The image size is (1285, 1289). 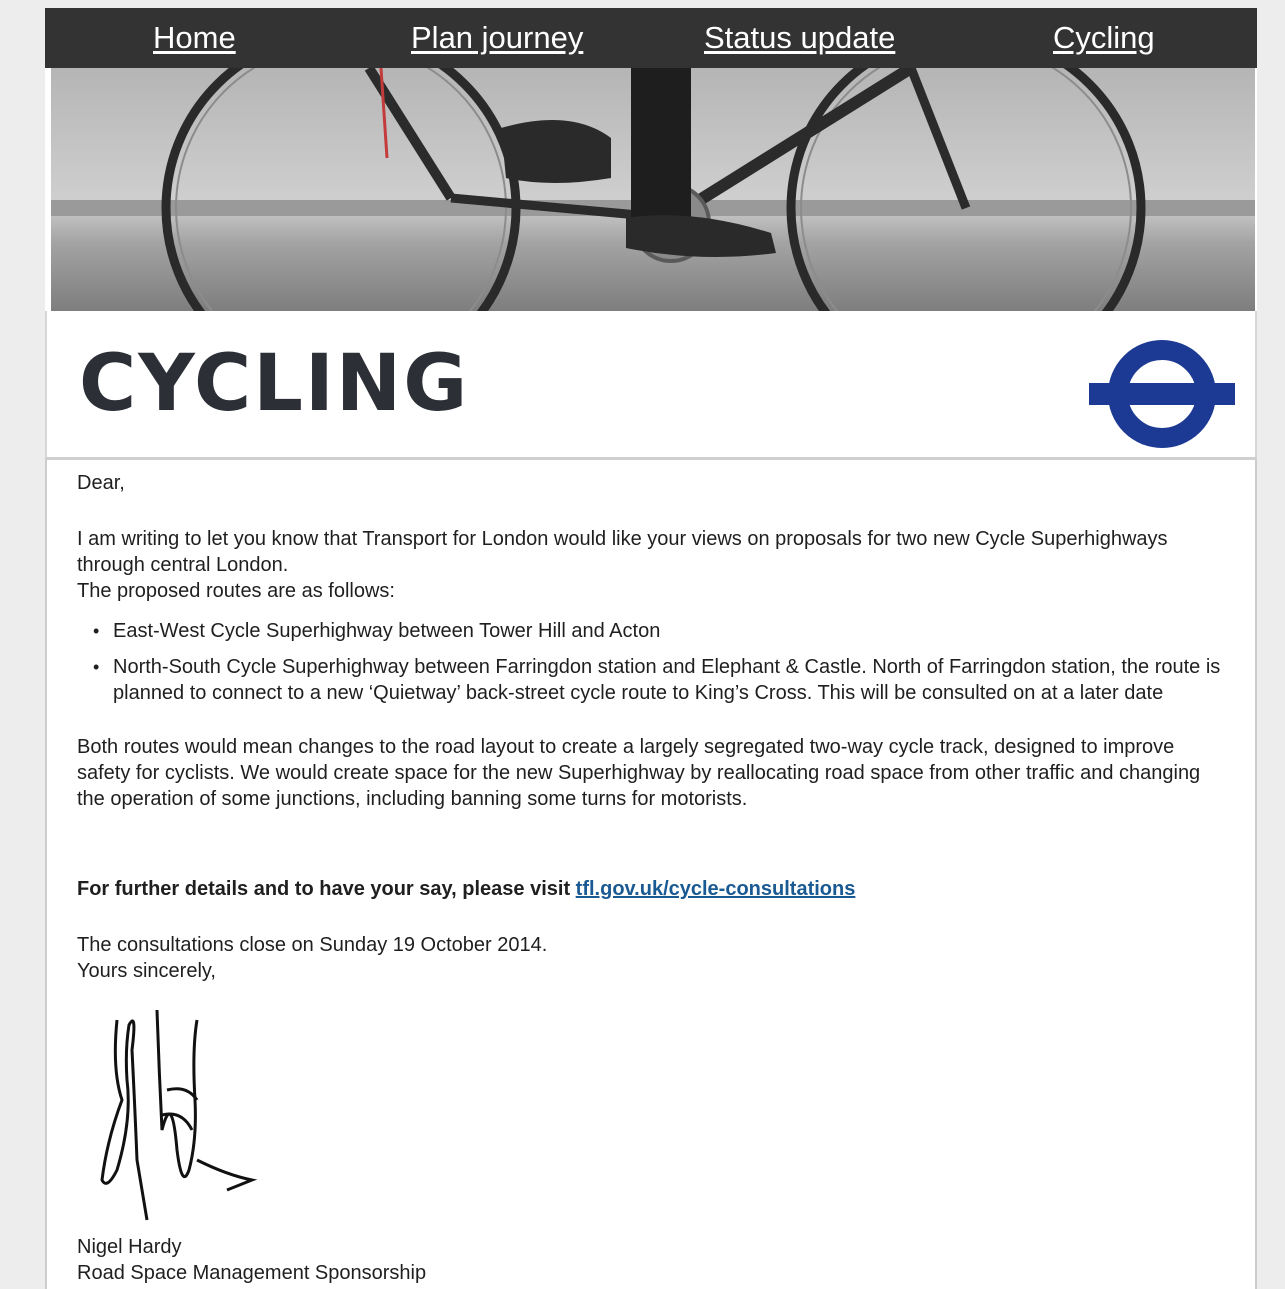 What do you see at coordinates (651, 38) in the screenshot?
I see `top-nav: Home Plan journey Status update Cycling` at bounding box center [651, 38].